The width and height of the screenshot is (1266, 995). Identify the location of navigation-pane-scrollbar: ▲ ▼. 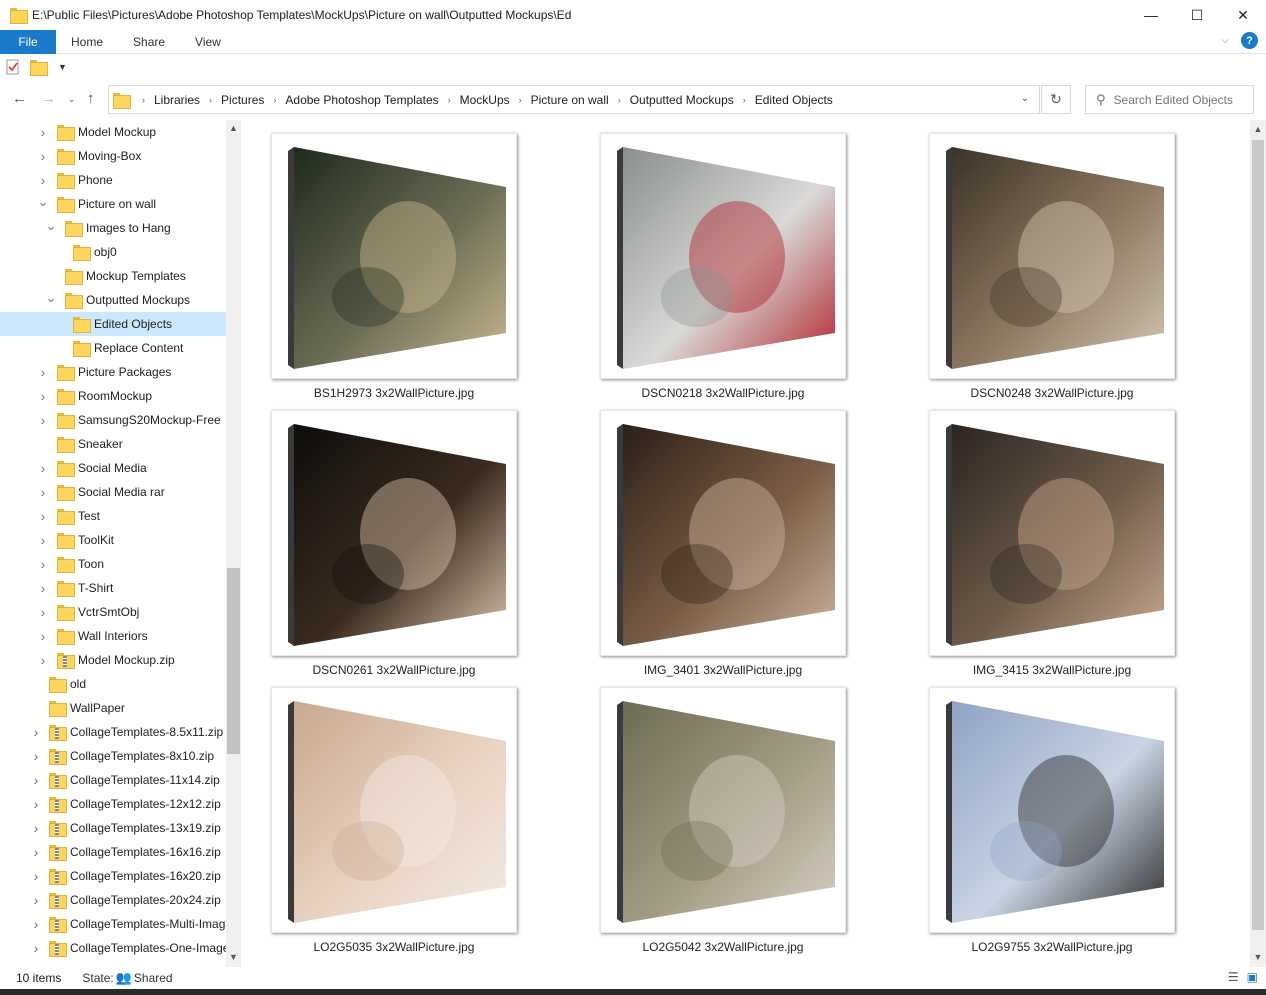
(233, 543).